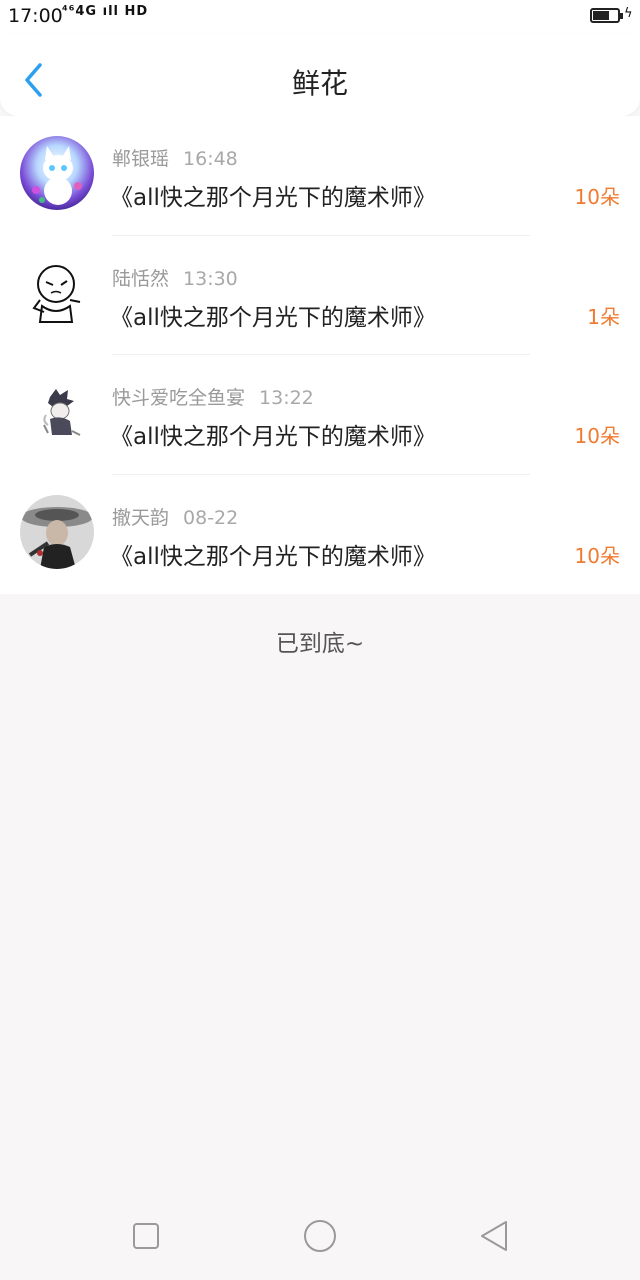 Image resolution: width=640 pixels, height=1280 pixels. Describe the element at coordinates (140, 159) in the screenshot. I see `sender-name: 郸银瑶` at that location.